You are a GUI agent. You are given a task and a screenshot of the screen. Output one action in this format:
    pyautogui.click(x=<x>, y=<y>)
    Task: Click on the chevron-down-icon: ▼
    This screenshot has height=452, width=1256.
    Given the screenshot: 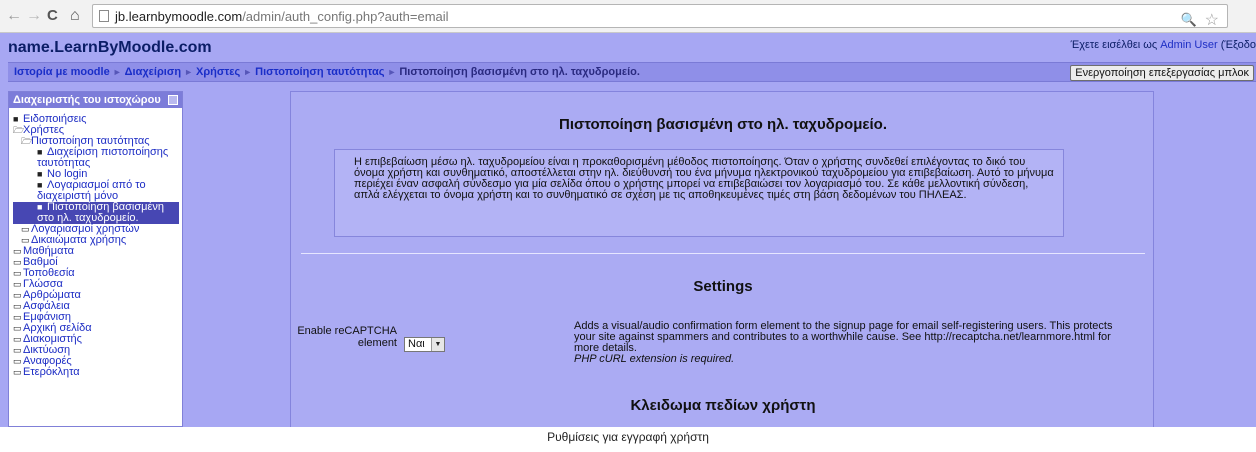 What is the action you would take?
    pyautogui.click(x=437, y=344)
    